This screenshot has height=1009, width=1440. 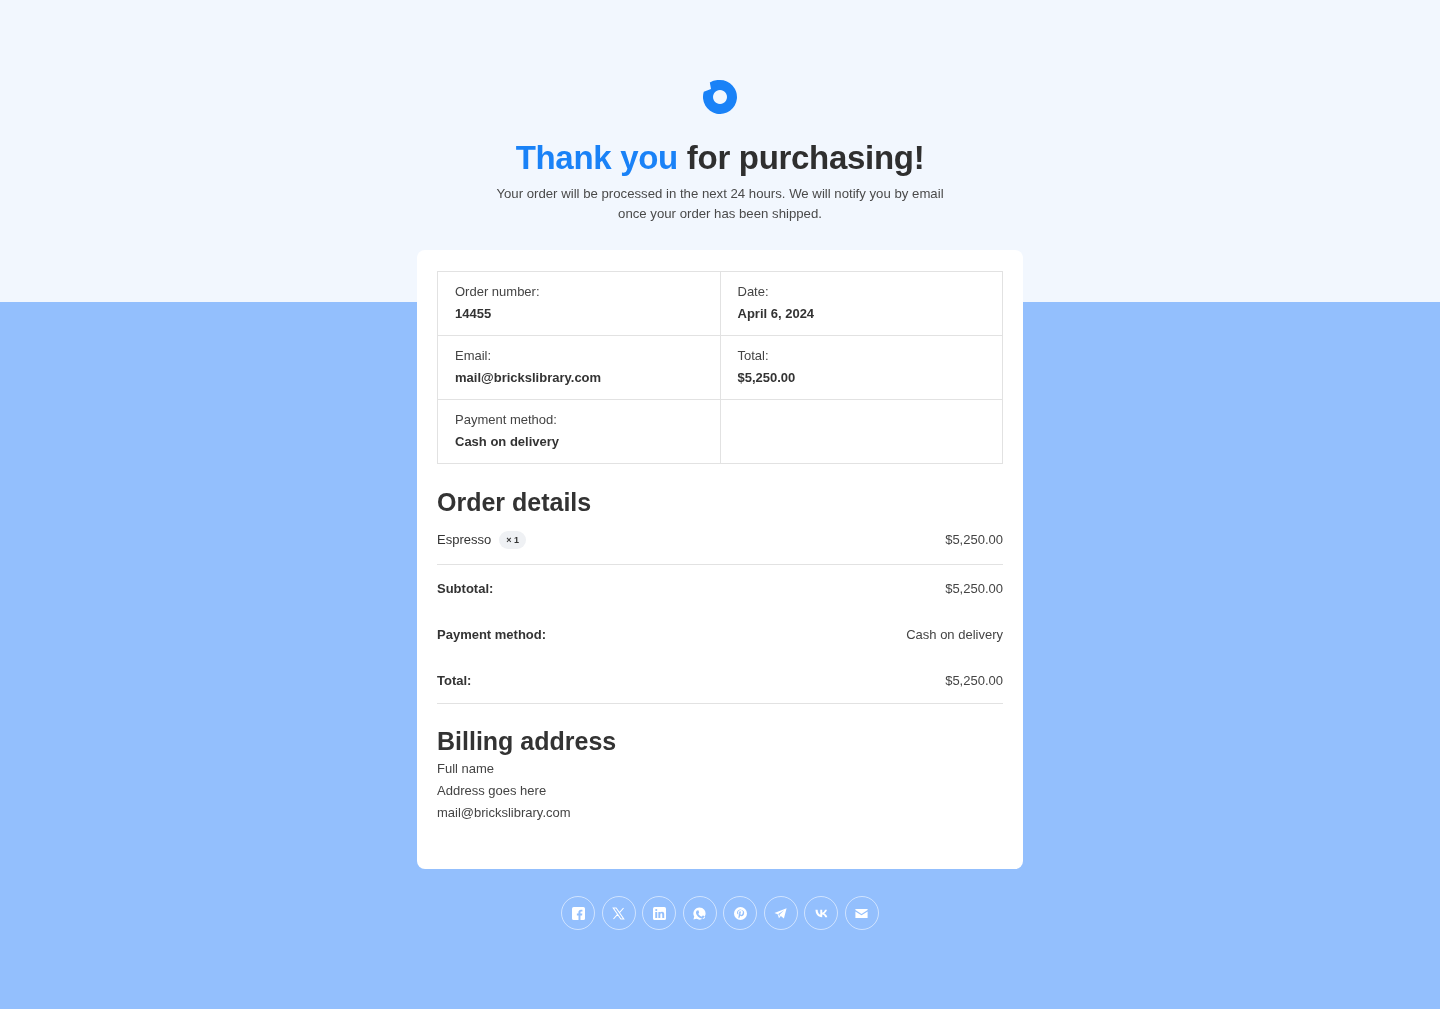 What do you see at coordinates (506, 420) in the screenshot?
I see `field-label: Payment method:` at bounding box center [506, 420].